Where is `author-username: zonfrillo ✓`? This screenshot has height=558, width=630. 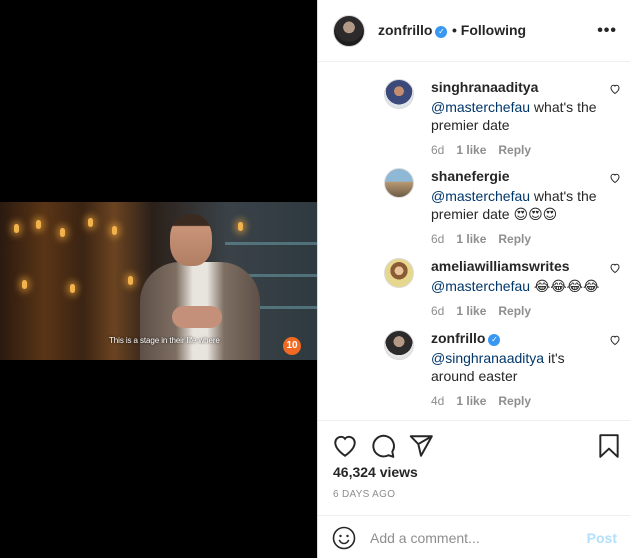 author-username: zonfrillo ✓ is located at coordinates (413, 30).